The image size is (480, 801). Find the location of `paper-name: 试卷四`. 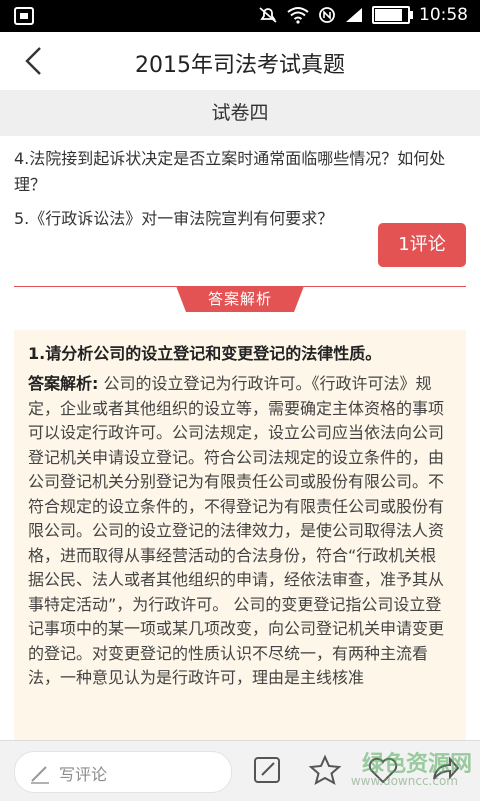

paper-name: 试卷四 is located at coordinates (240, 113).